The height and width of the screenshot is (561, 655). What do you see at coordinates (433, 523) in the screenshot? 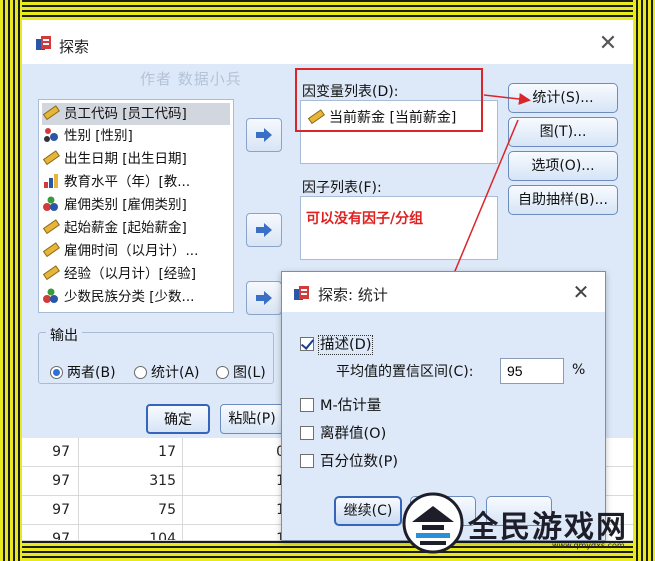
I see `logo-emblem-icon` at bounding box center [433, 523].